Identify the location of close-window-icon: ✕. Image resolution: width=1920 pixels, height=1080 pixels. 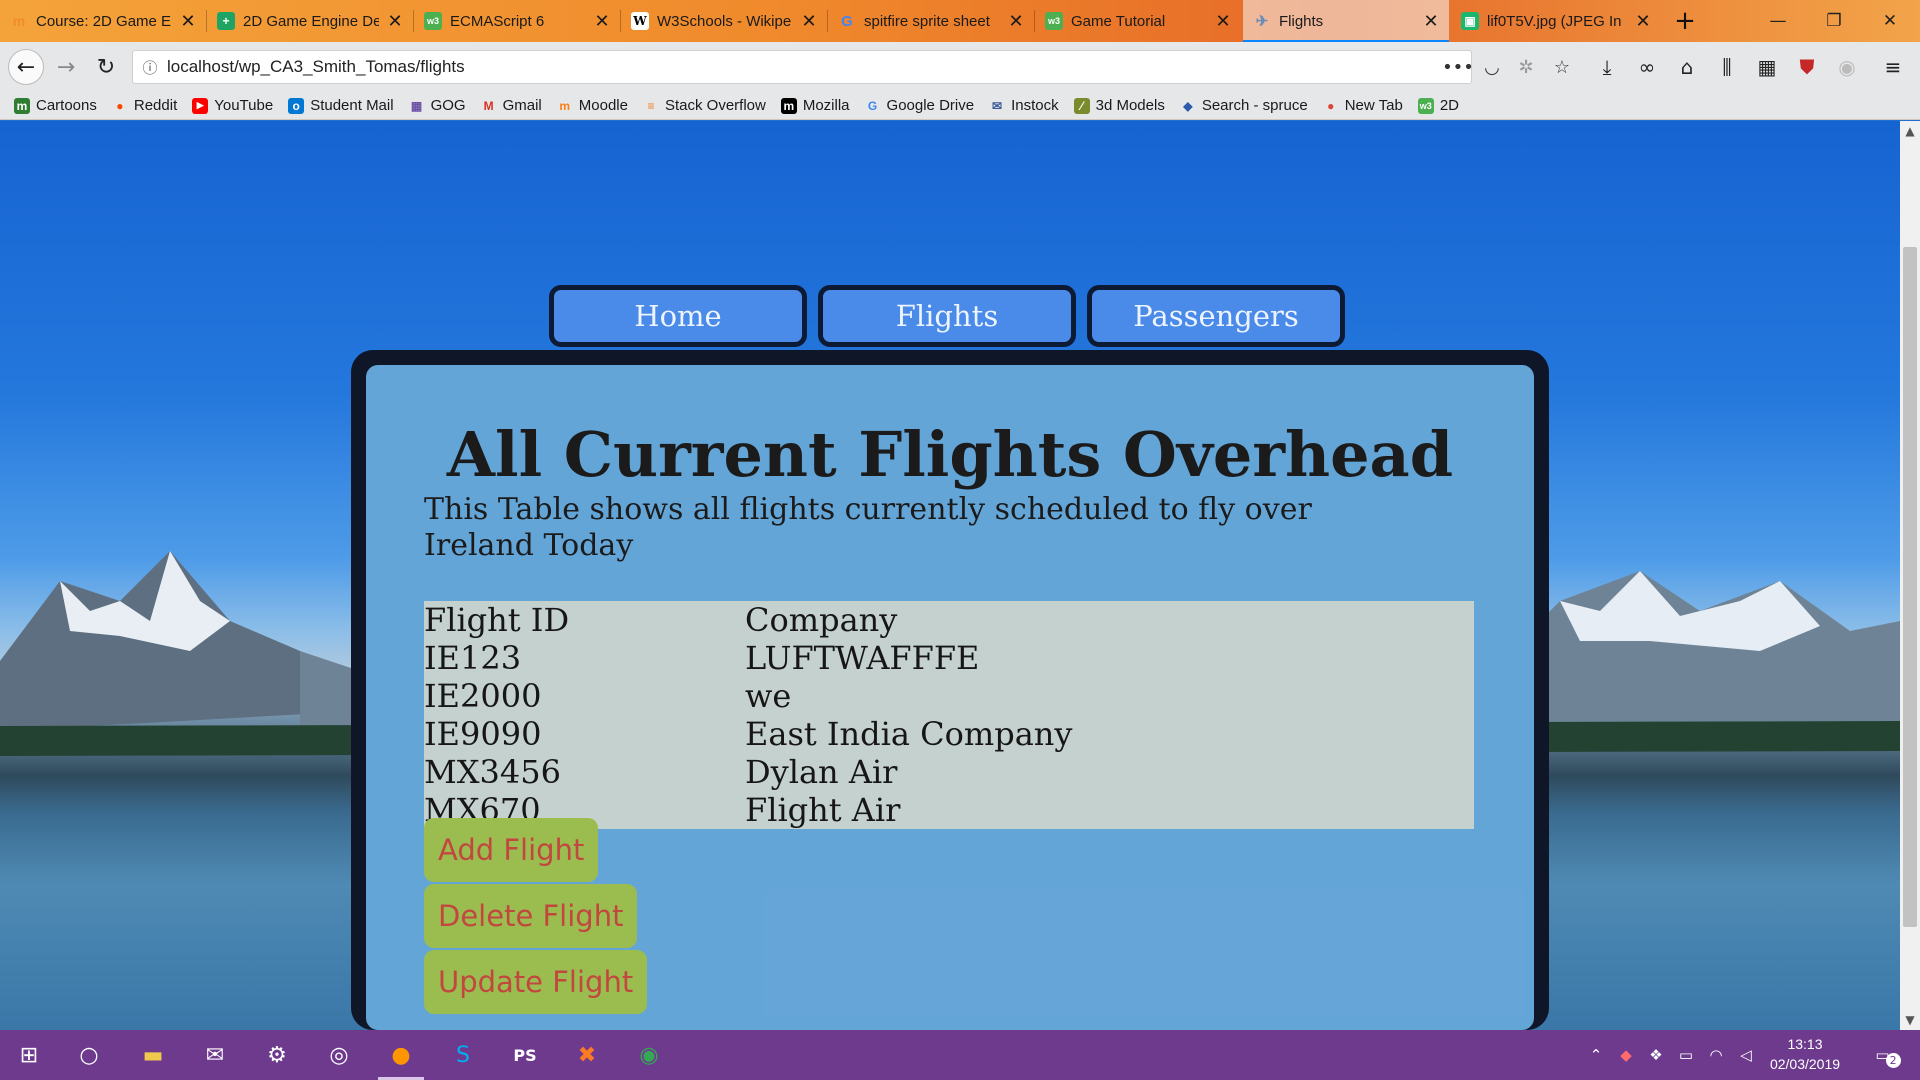
(1890, 21).